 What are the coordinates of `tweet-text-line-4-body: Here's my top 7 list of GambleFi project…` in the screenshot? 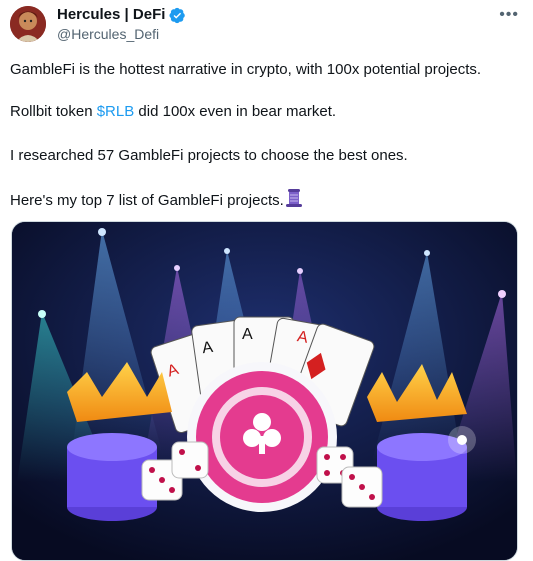 It's located at (147, 200).